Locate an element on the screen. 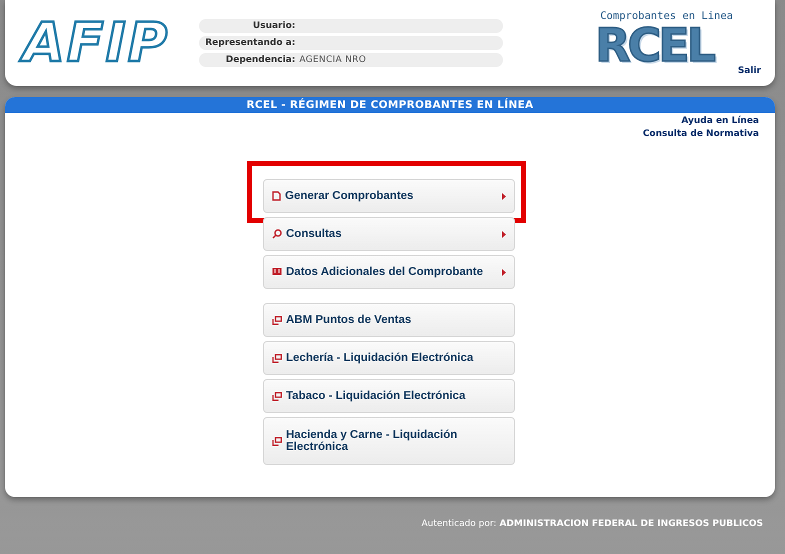 The width and height of the screenshot is (785, 554). help-link: Ayuda en Línea is located at coordinates (720, 121).